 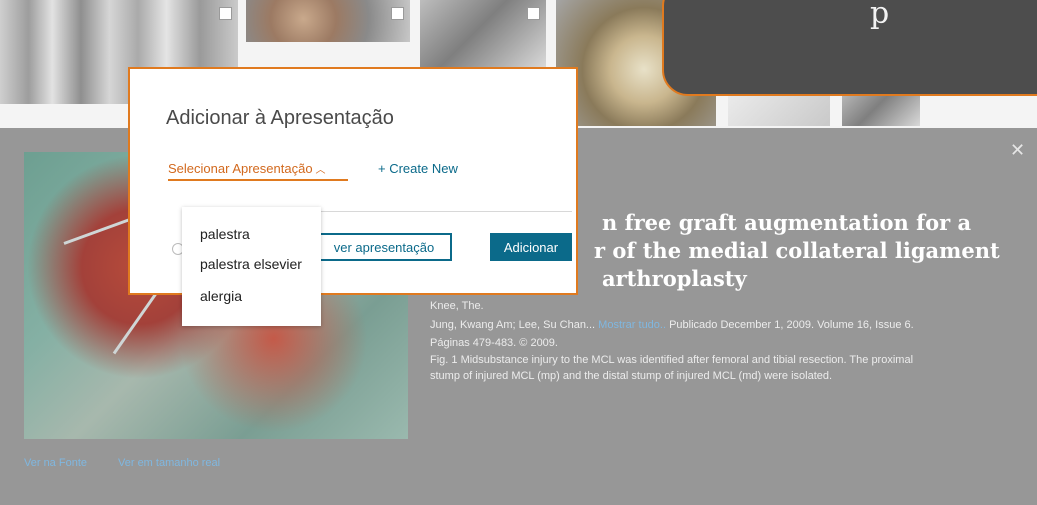 What do you see at coordinates (418, 168) in the screenshot?
I see `create-new-link: + Create New` at bounding box center [418, 168].